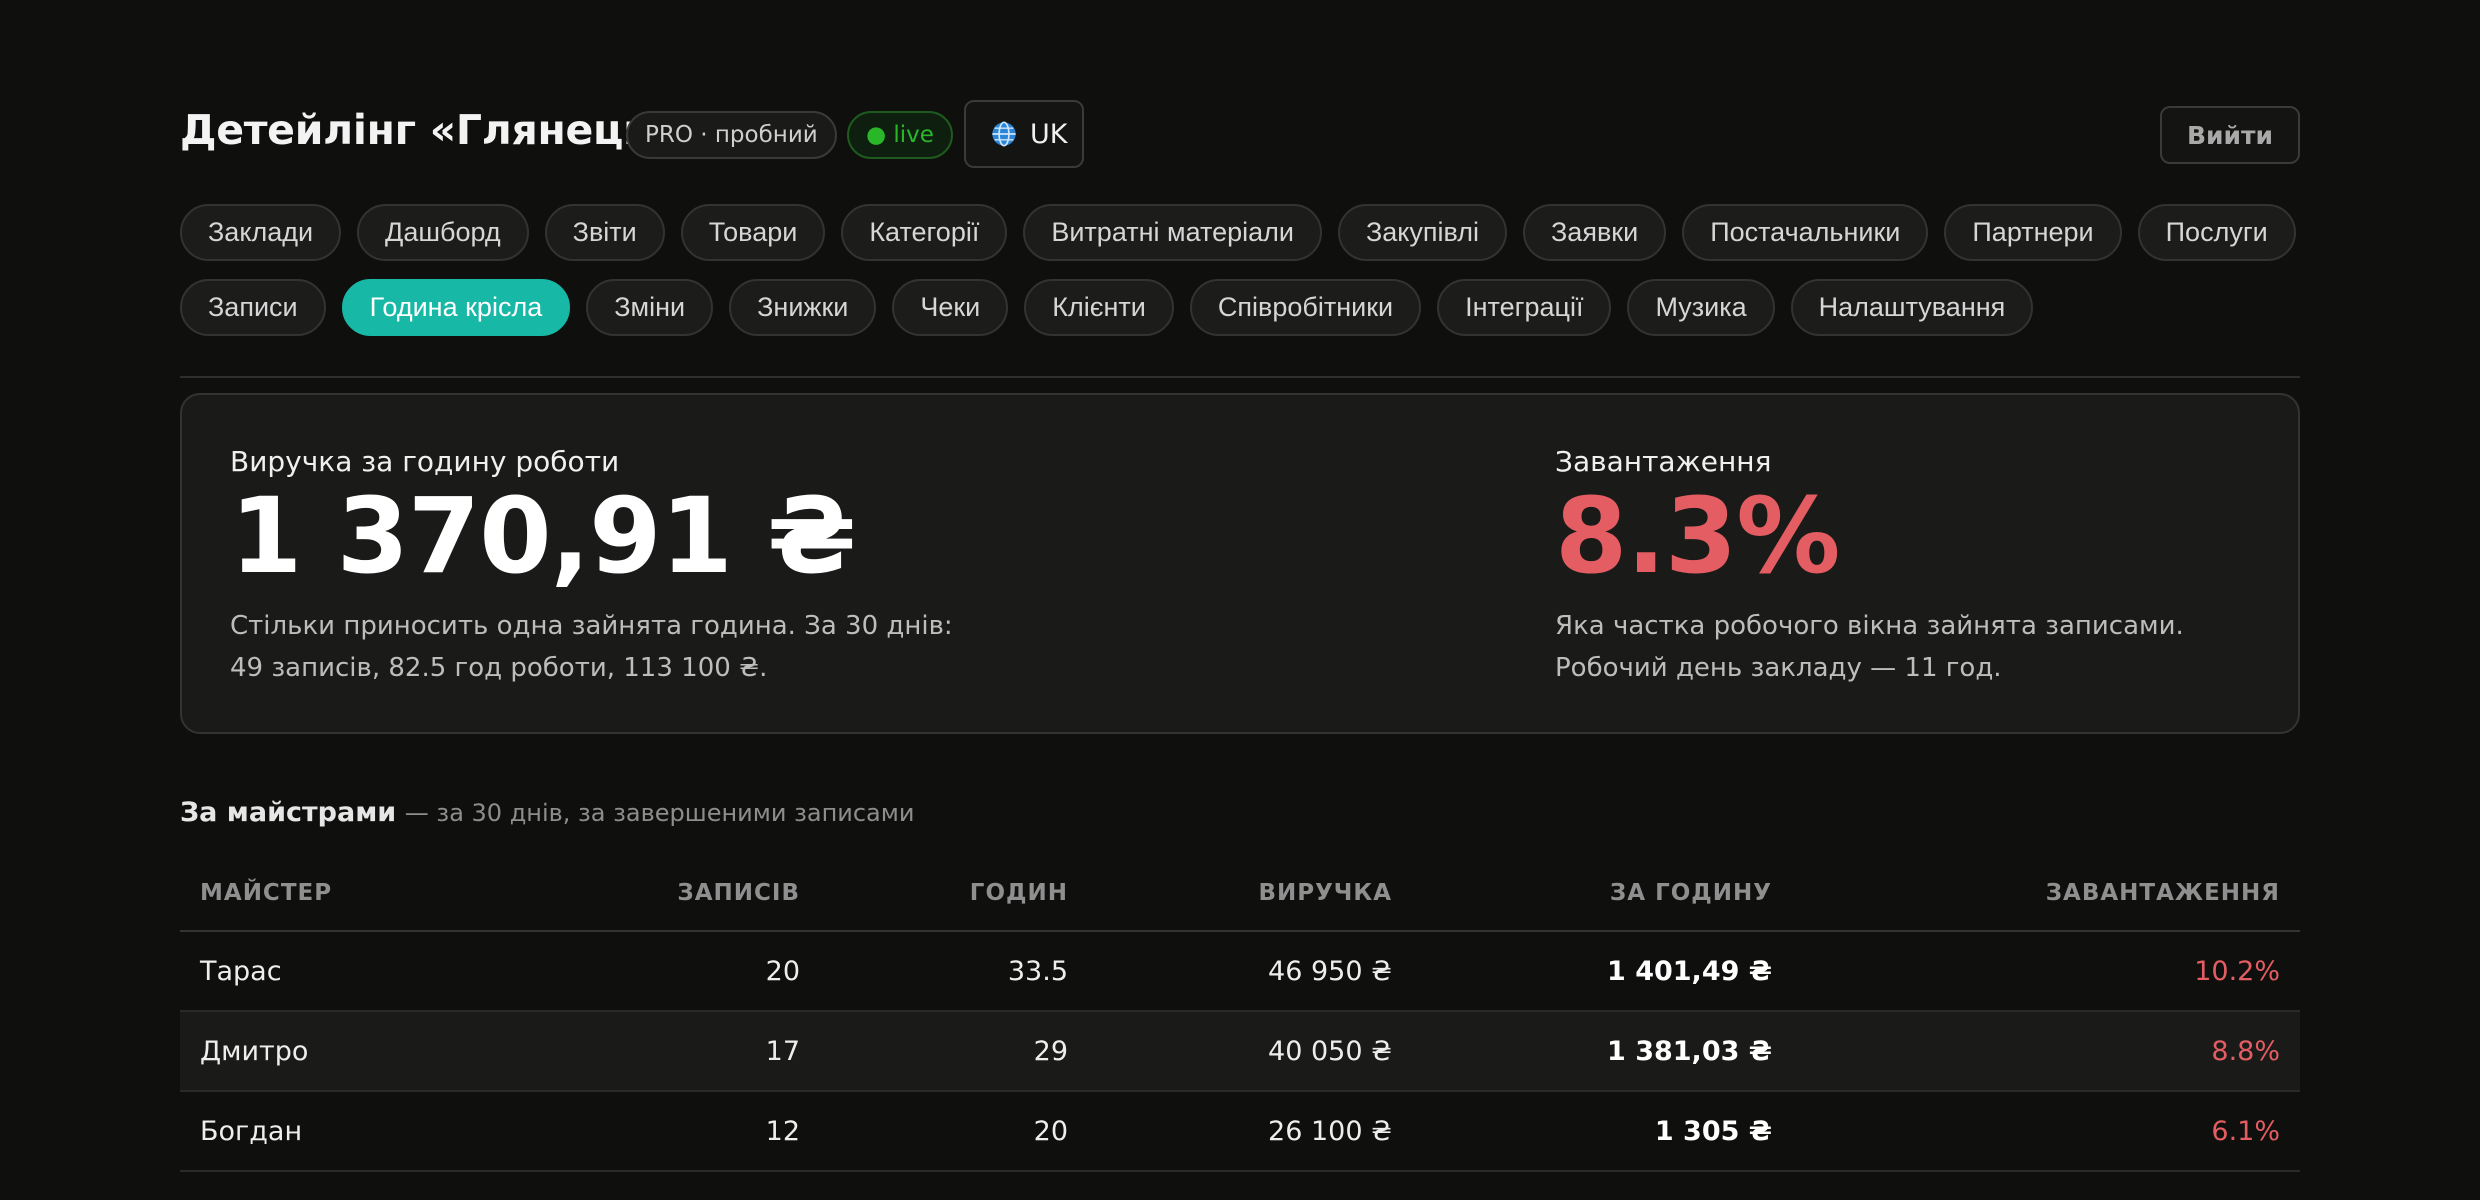  Describe the element at coordinates (803, 307) in the screenshot. I see `nav-tab-row2-3: Знижки` at that location.